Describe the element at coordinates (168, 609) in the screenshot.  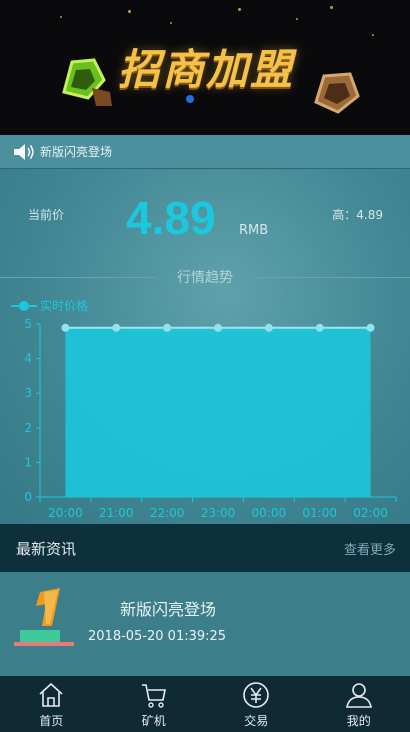
I see `news-title: 新版闪亮登场` at that location.